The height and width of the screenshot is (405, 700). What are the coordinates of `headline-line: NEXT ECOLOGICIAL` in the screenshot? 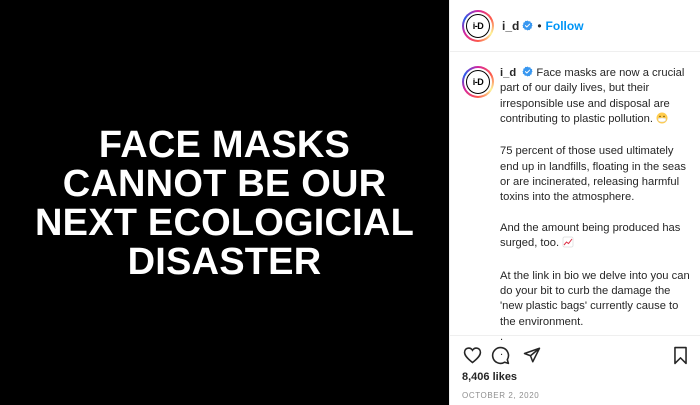 It's located at (224, 222).